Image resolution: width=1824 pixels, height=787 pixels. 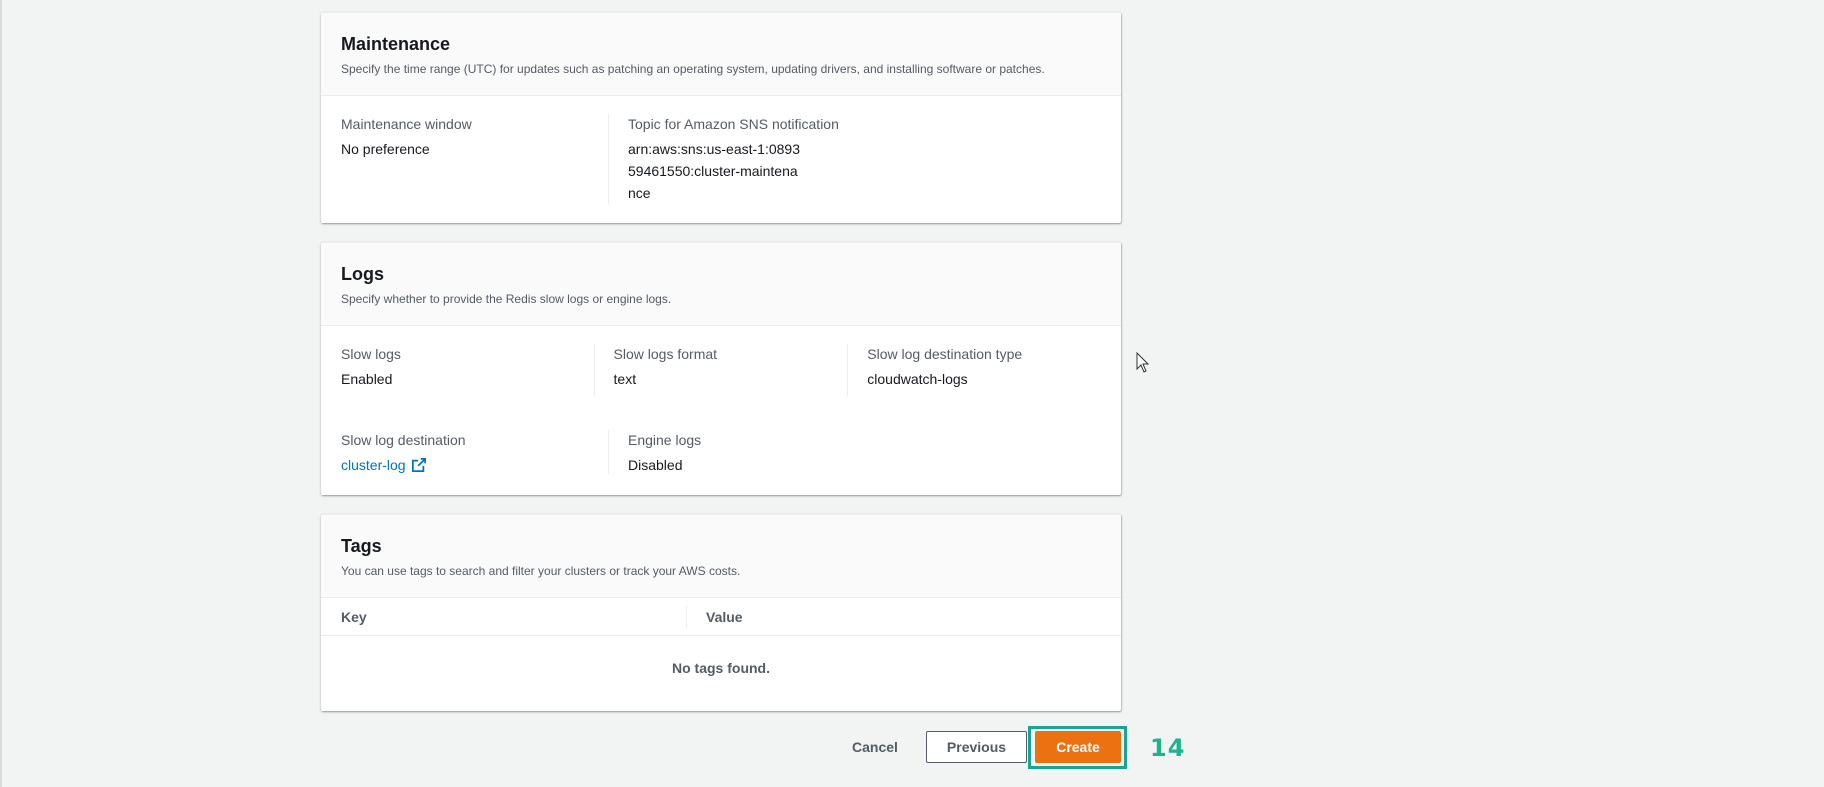 What do you see at coordinates (917, 379) in the screenshot?
I see `slow-log-destination-type-value: cloudwatch-logs` at bounding box center [917, 379].